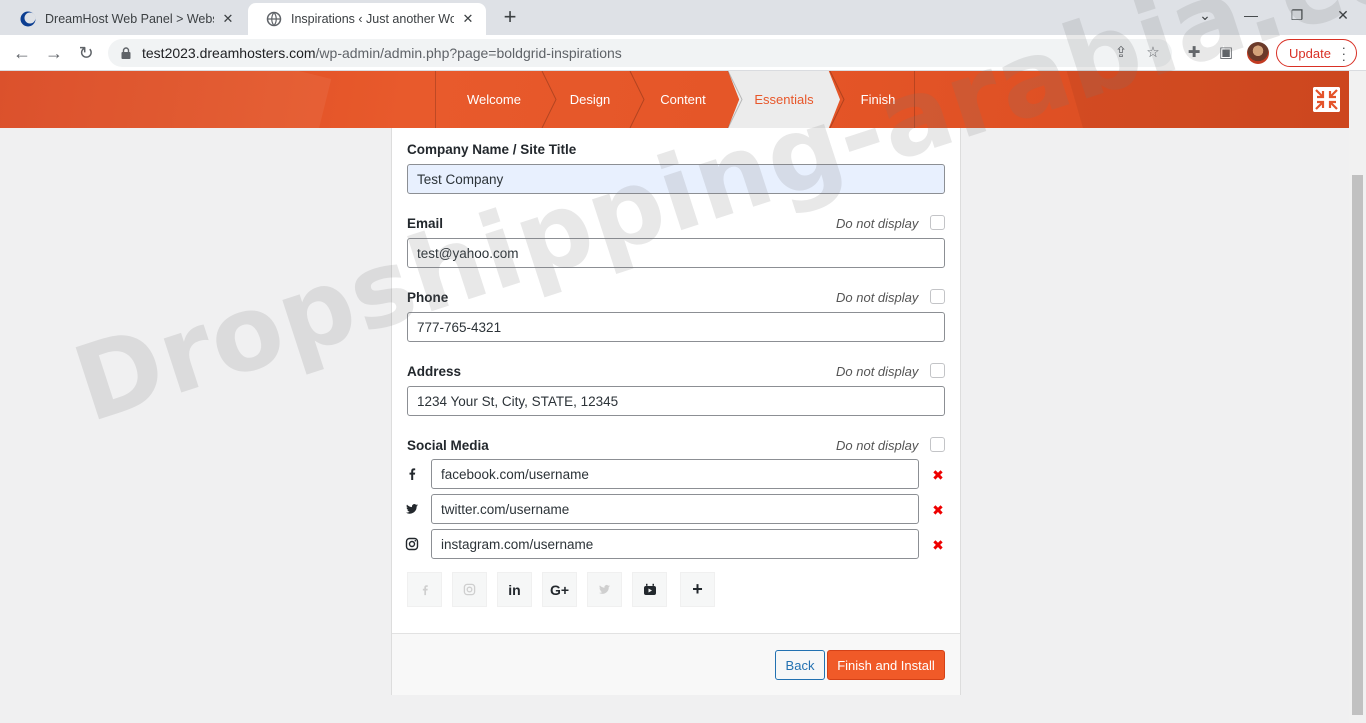 This screenshot has width=1366, height=723. I want to click on add-instagram-button, so click(469, 589).